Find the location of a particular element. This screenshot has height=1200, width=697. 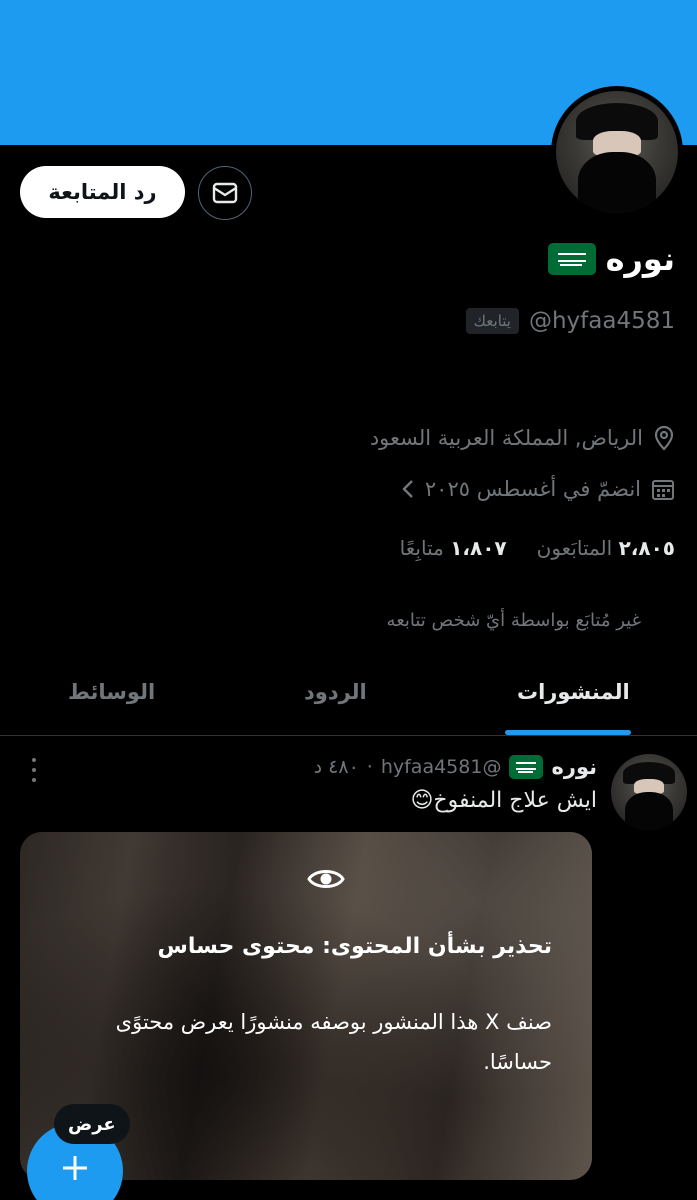

tab-replies: الردود is located at coordinates (335, 692).